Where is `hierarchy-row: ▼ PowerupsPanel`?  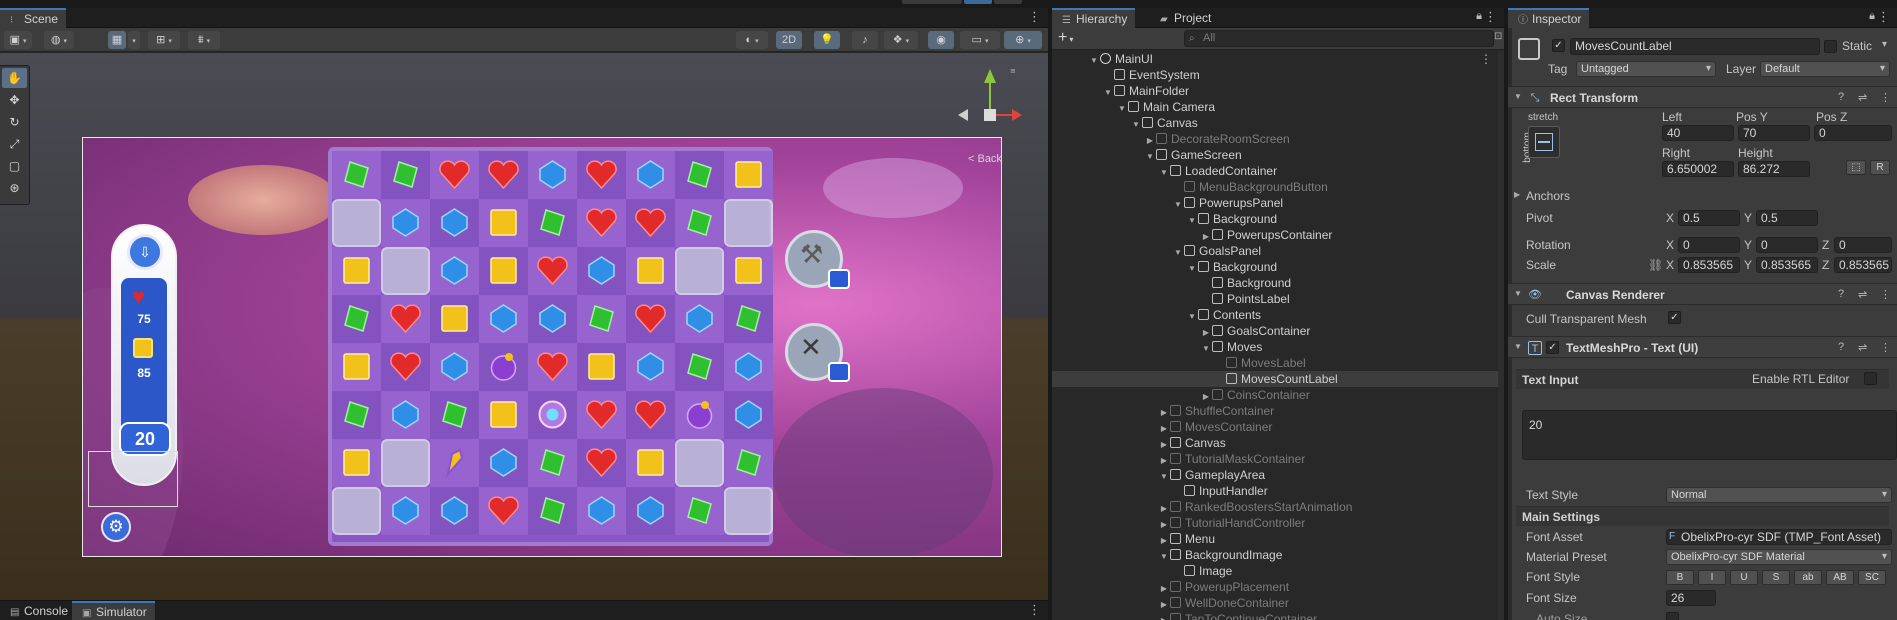
hierarchy-row: ▼ PowerupsPanel is located at coordinates (1278, 203).